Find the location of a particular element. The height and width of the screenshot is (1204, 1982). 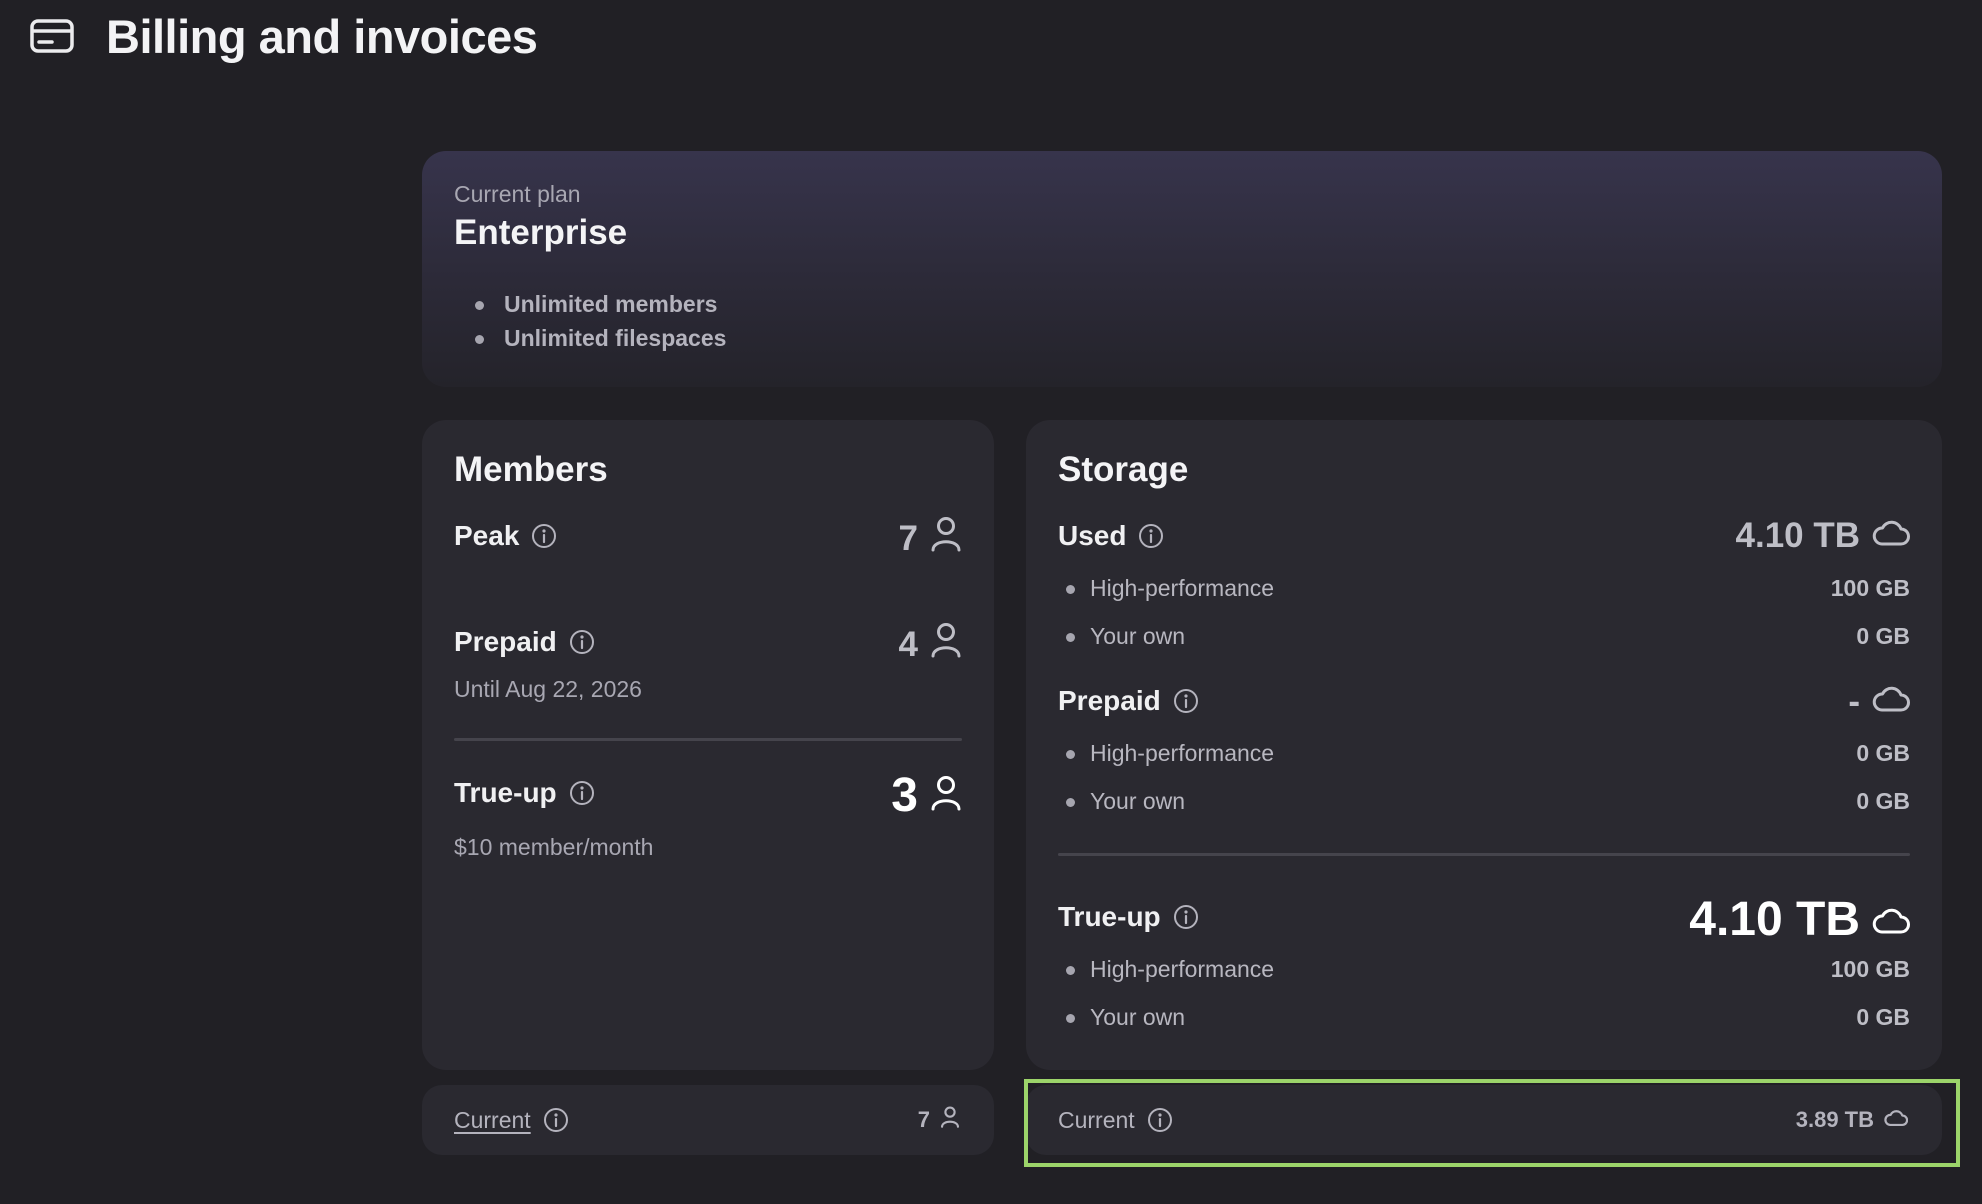

storage-current-label: Current is located at coordinates (1115, 1120).